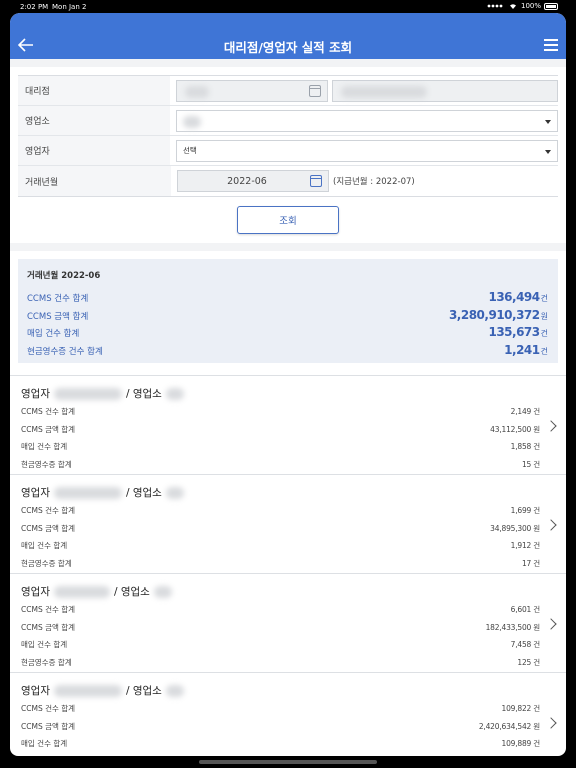 The width and height of the screenshot is (576, 768). I want to click on office-select, so click(367, 120).